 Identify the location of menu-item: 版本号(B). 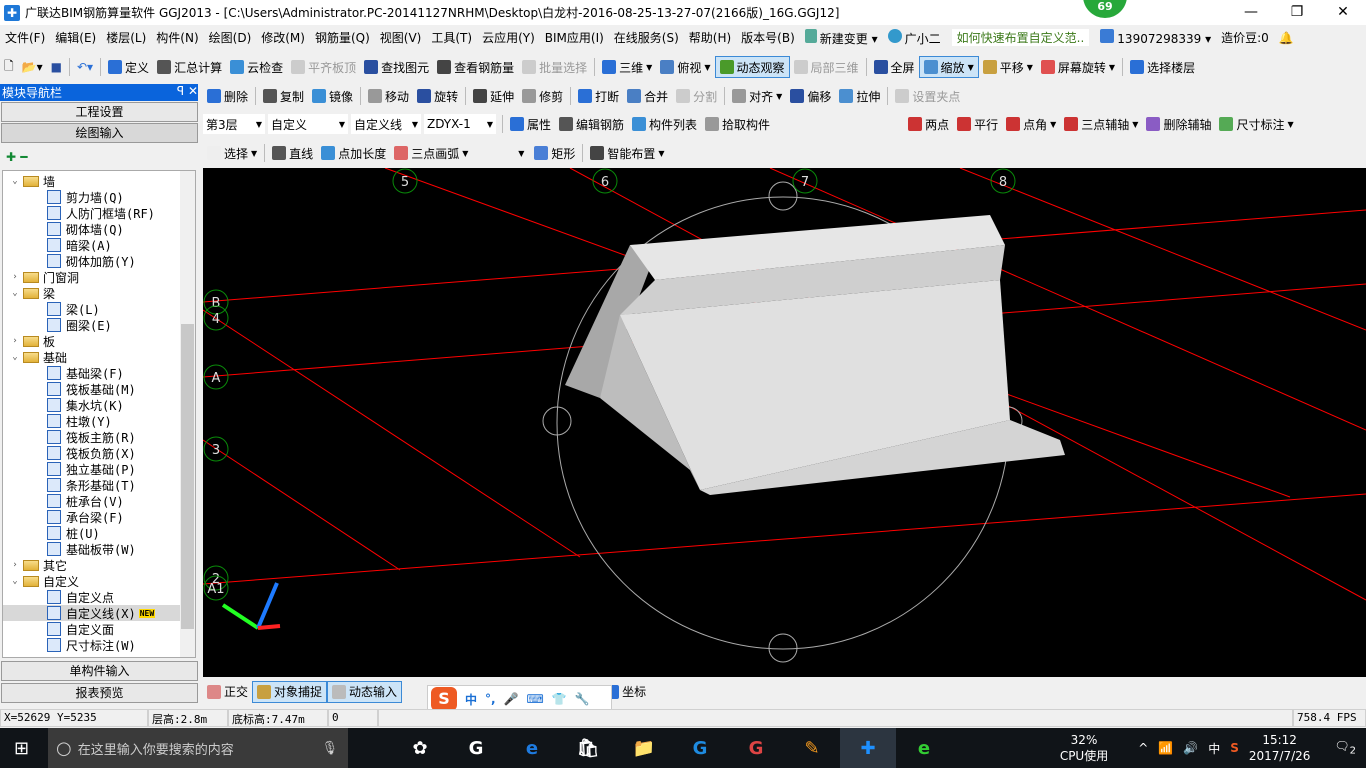
(768, 37).